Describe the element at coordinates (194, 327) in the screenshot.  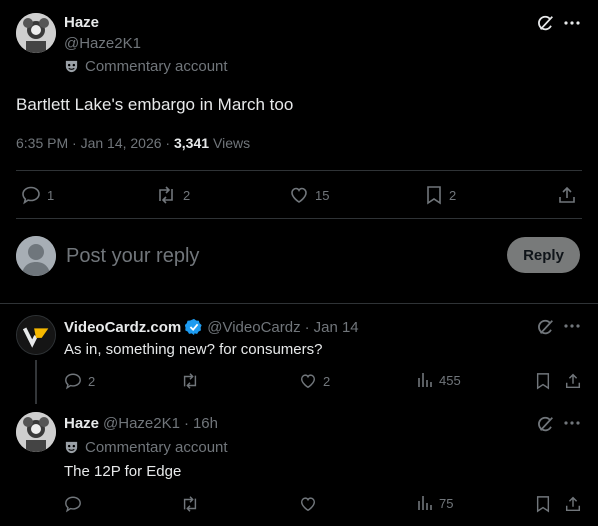
I see `verified-icon` at that location.